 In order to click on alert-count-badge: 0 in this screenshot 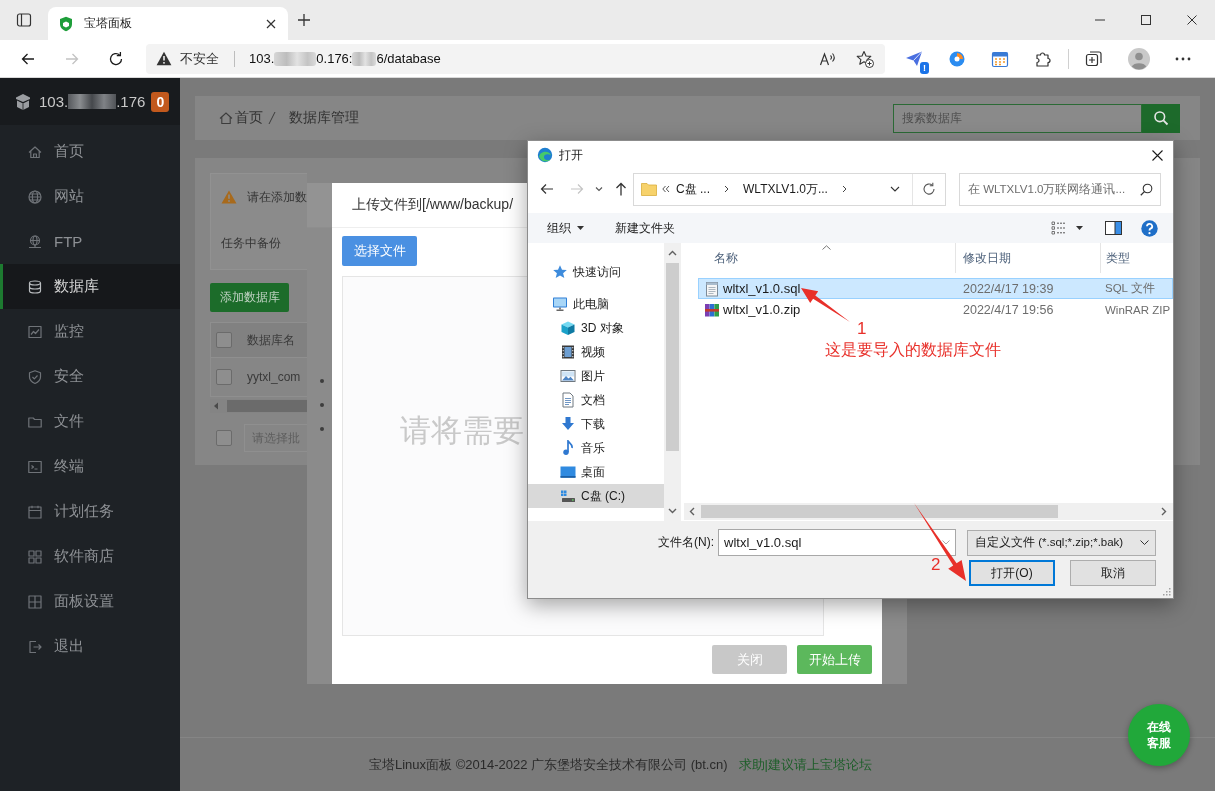, I will do `click(160, 101)`.